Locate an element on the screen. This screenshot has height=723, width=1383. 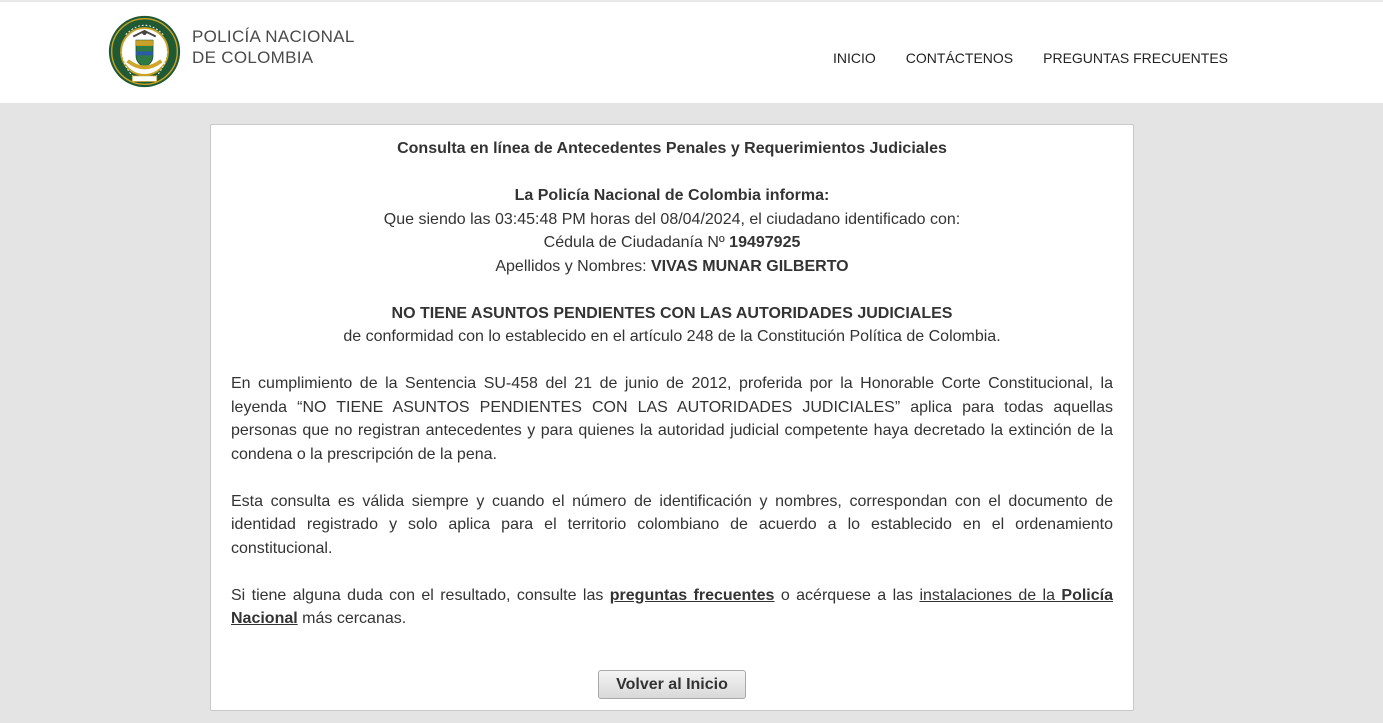
brand: POLICÍA NACIONAL DE COLOMBIA is located at coordinates (231, 51).